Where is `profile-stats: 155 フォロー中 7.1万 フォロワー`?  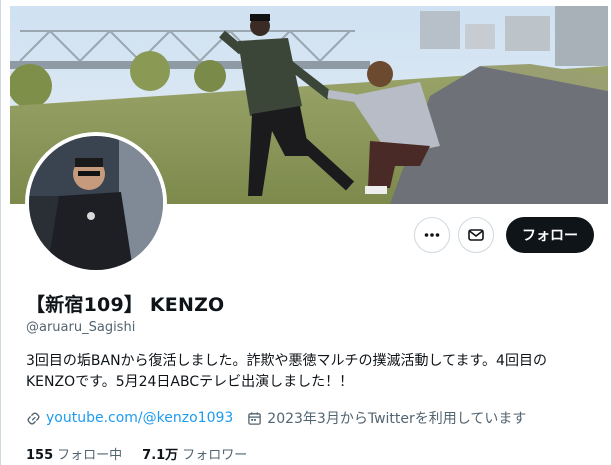 profile-stats: 155 フォロー中 7.1万 フォロワー is located at coordinates (146, 453).